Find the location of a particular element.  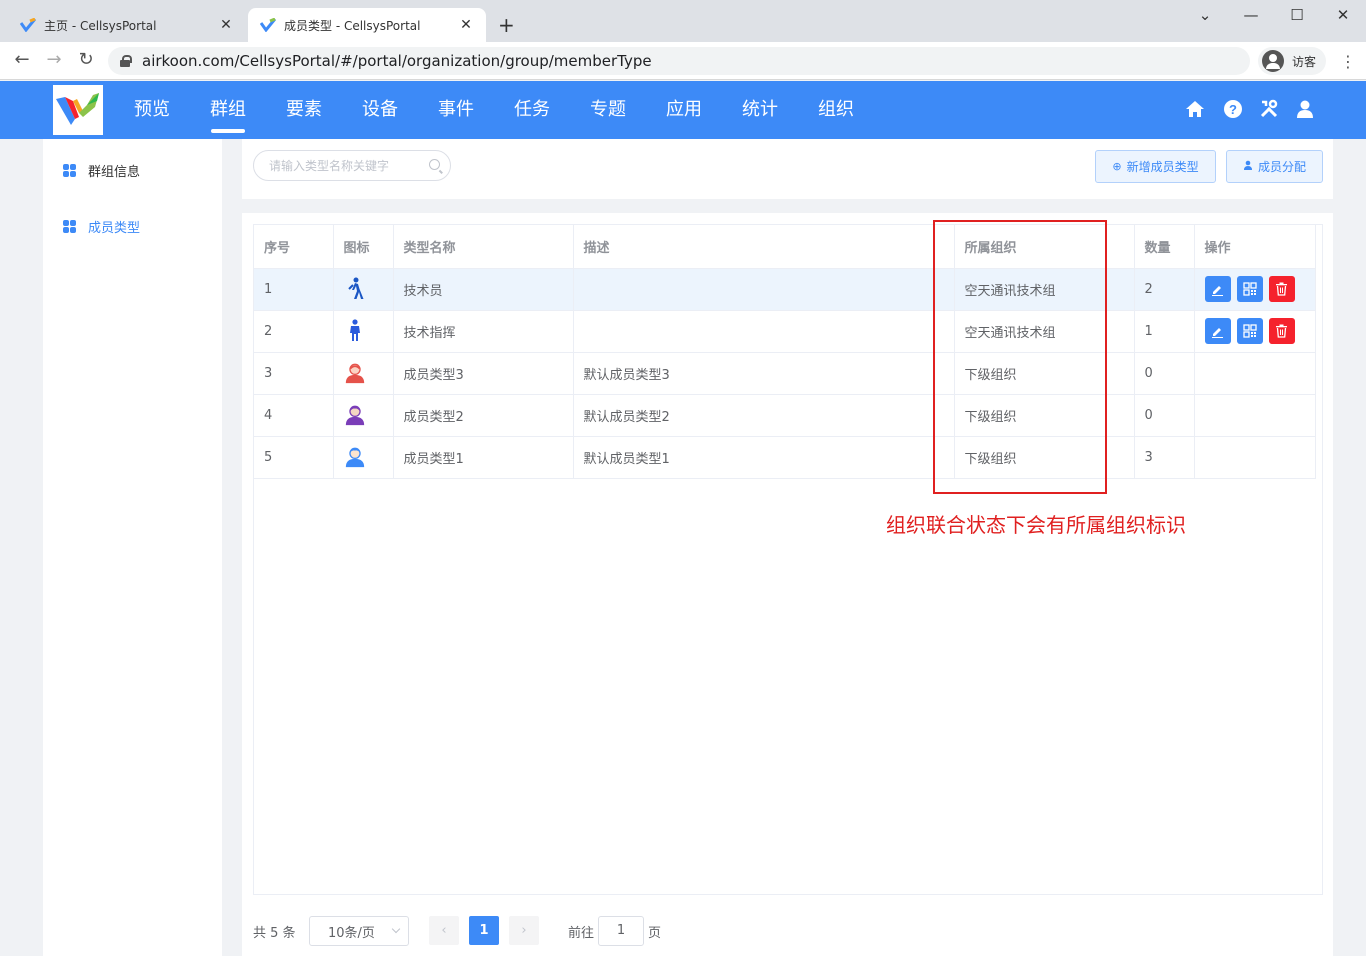

cell-desc: 默认成员类型2 is located at coordinates (764, 415).